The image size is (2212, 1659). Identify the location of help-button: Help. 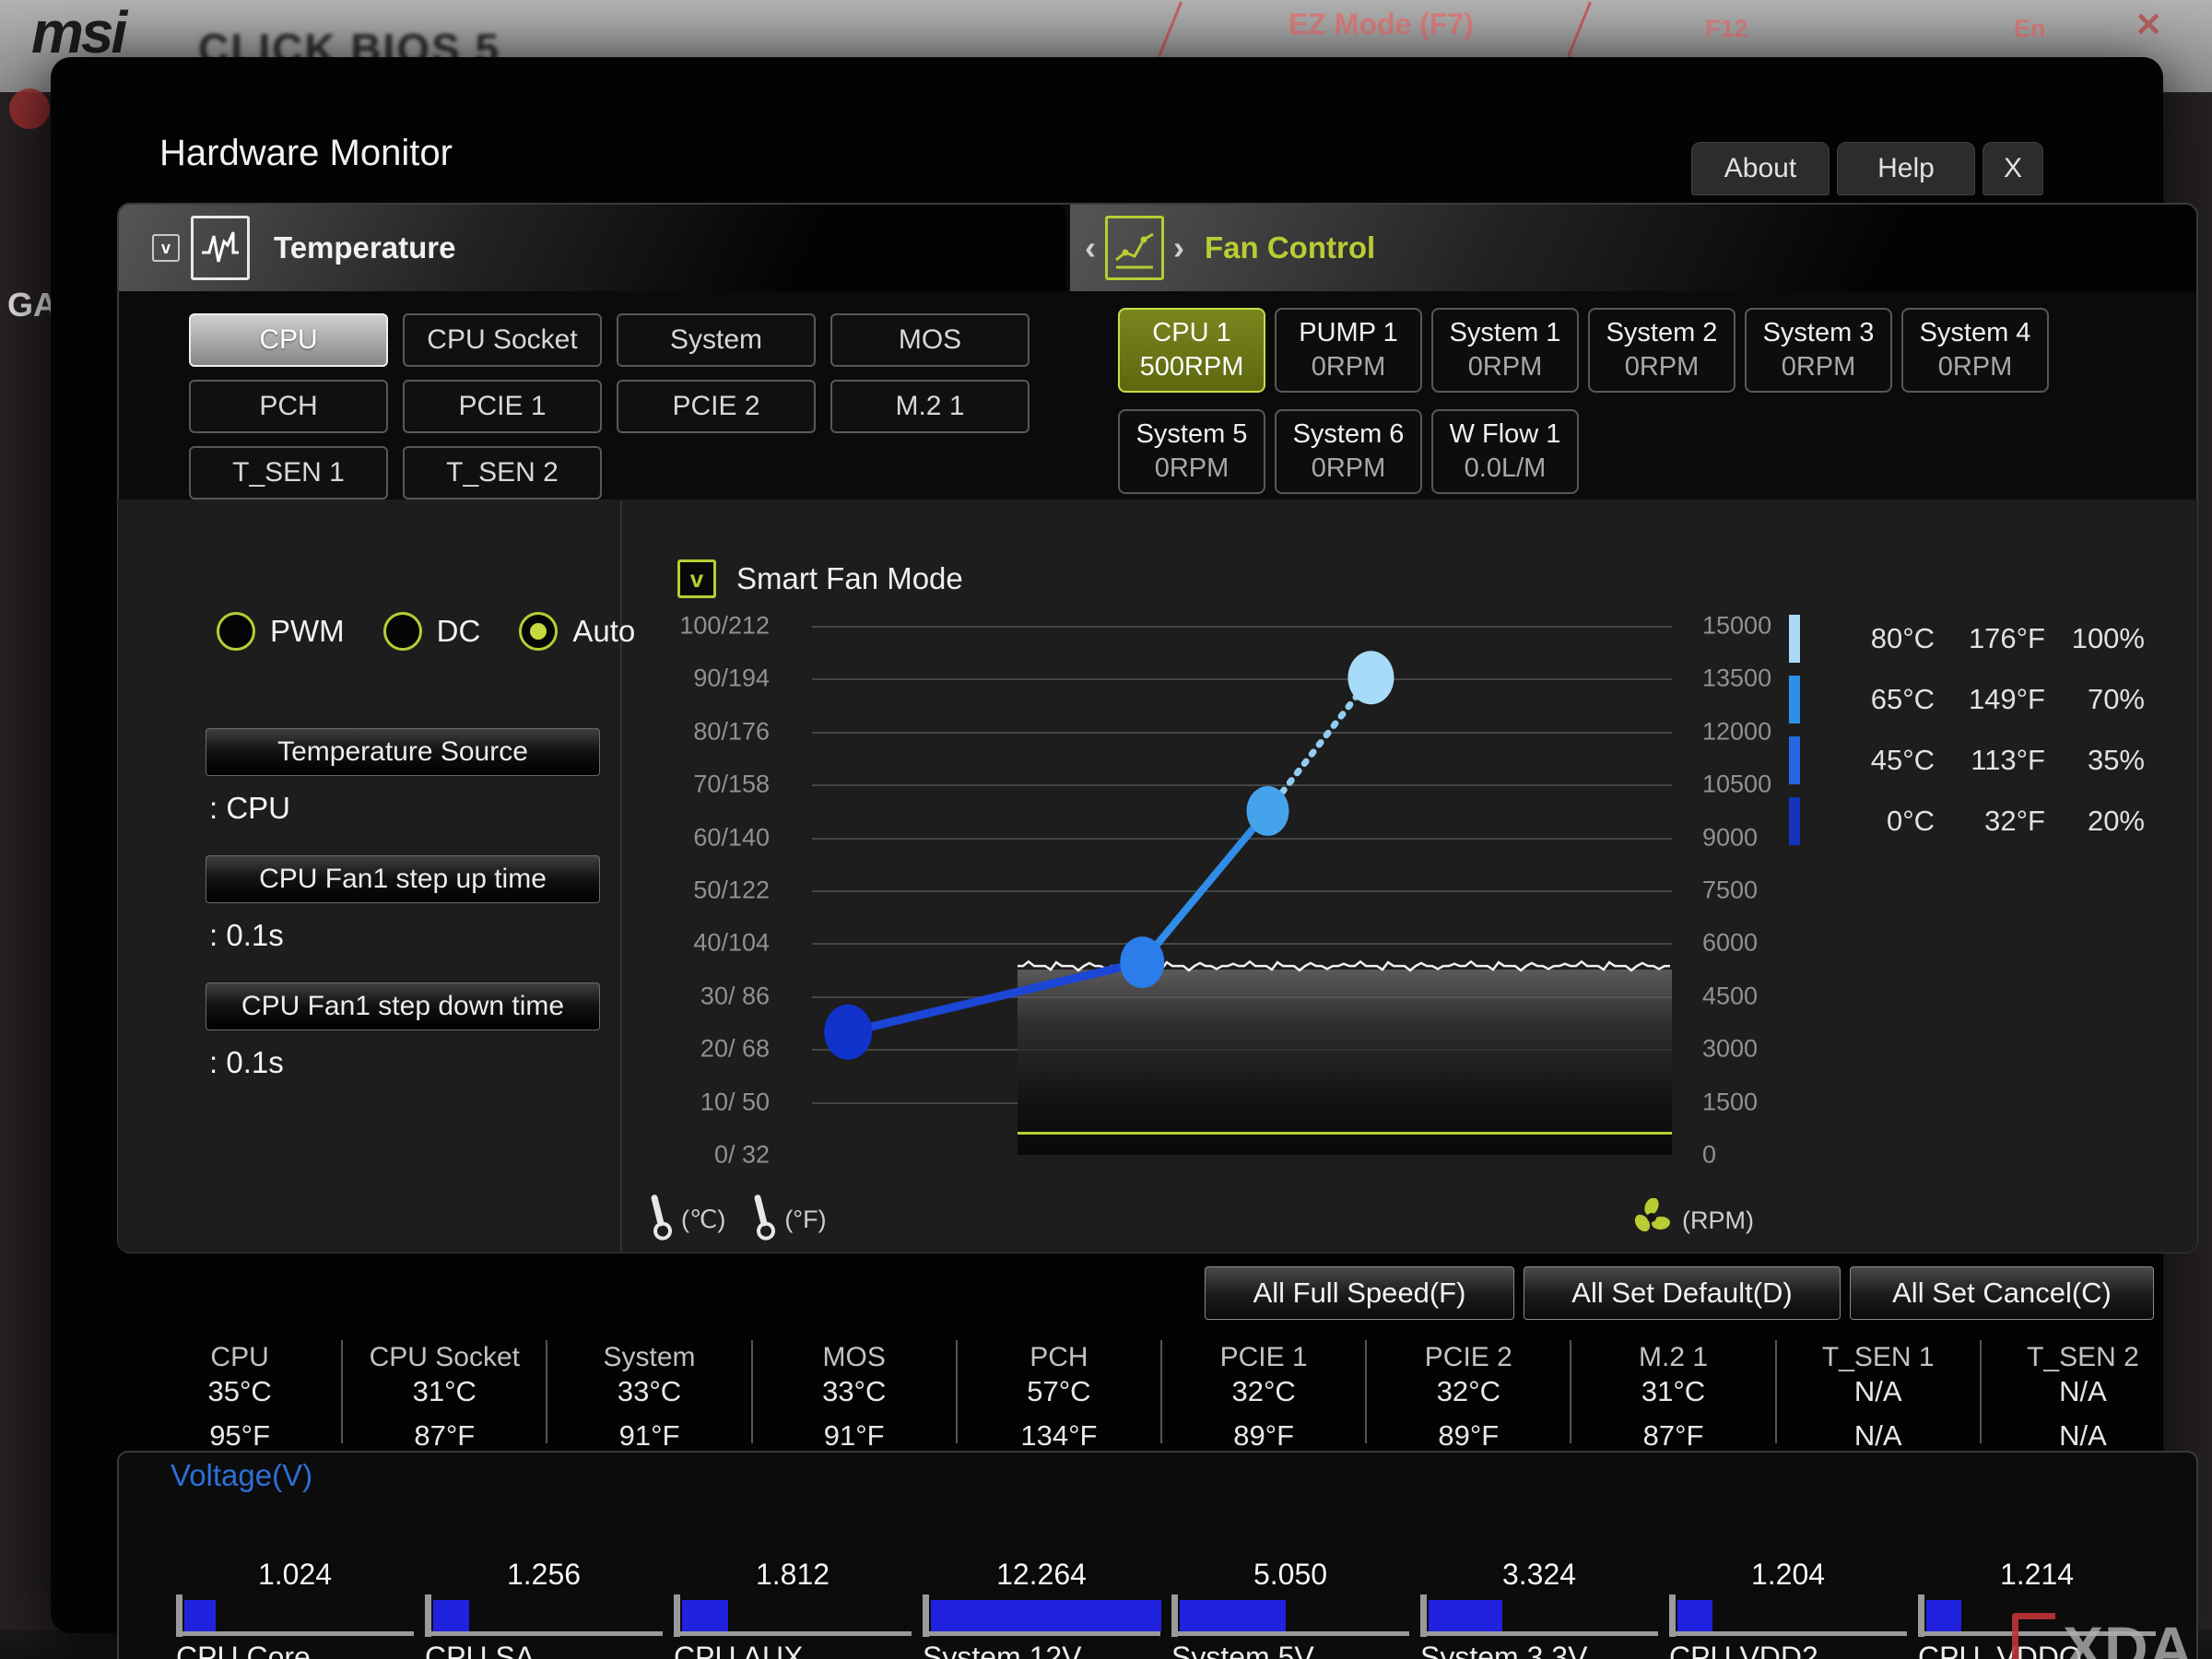
(1906, 168).